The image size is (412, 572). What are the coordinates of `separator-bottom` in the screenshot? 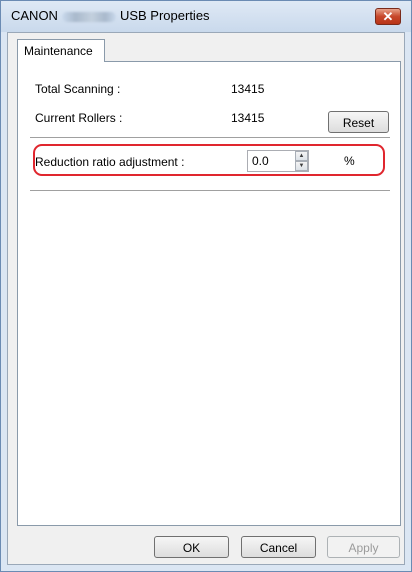 It's located at (210, 191).